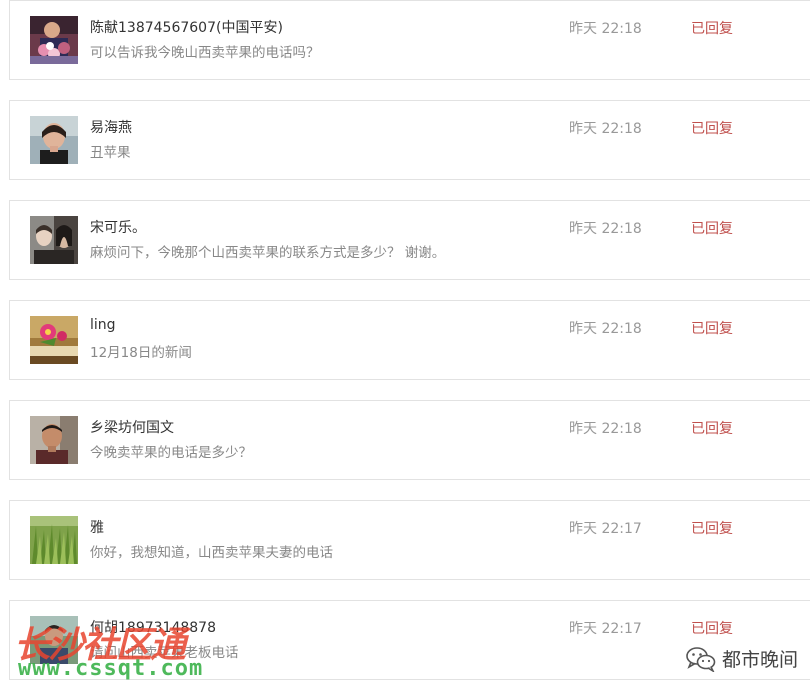 The height and width of the screenshot is (695, 810). Describe the element at coordinates (701, 659) in the screenshot. I see `wechat-icon` at that location.